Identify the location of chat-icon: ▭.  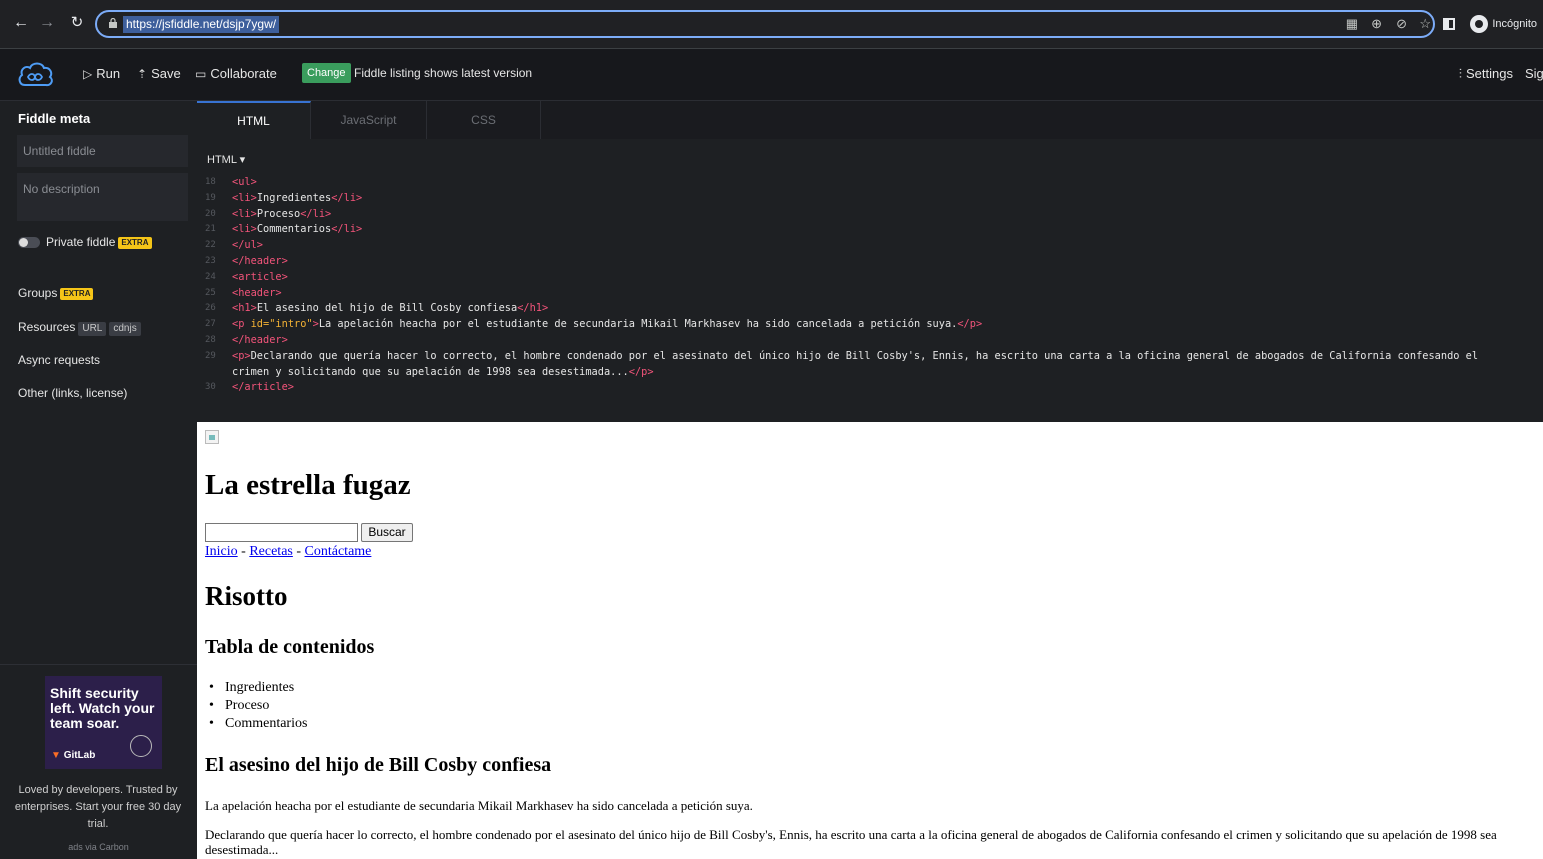
(201, 74).